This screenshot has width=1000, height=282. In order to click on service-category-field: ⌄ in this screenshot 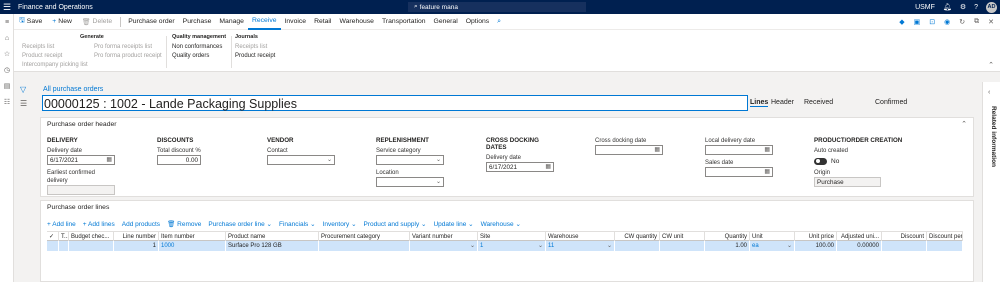, I will do `click(410, 160)`.